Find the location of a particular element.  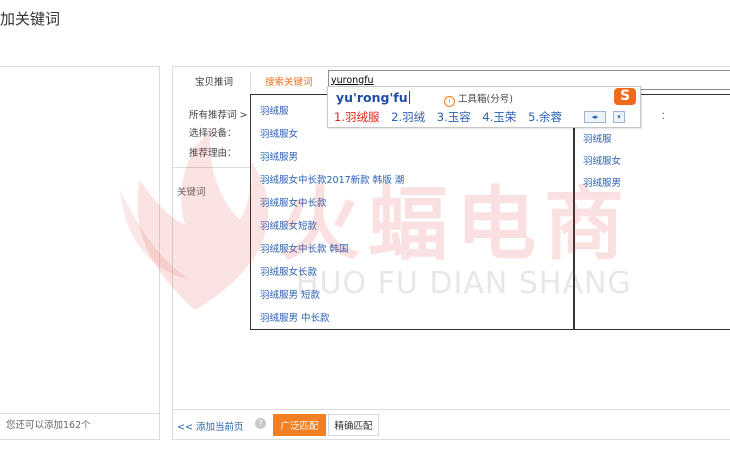

help-icon: ? is located at coordinates (260, 423).